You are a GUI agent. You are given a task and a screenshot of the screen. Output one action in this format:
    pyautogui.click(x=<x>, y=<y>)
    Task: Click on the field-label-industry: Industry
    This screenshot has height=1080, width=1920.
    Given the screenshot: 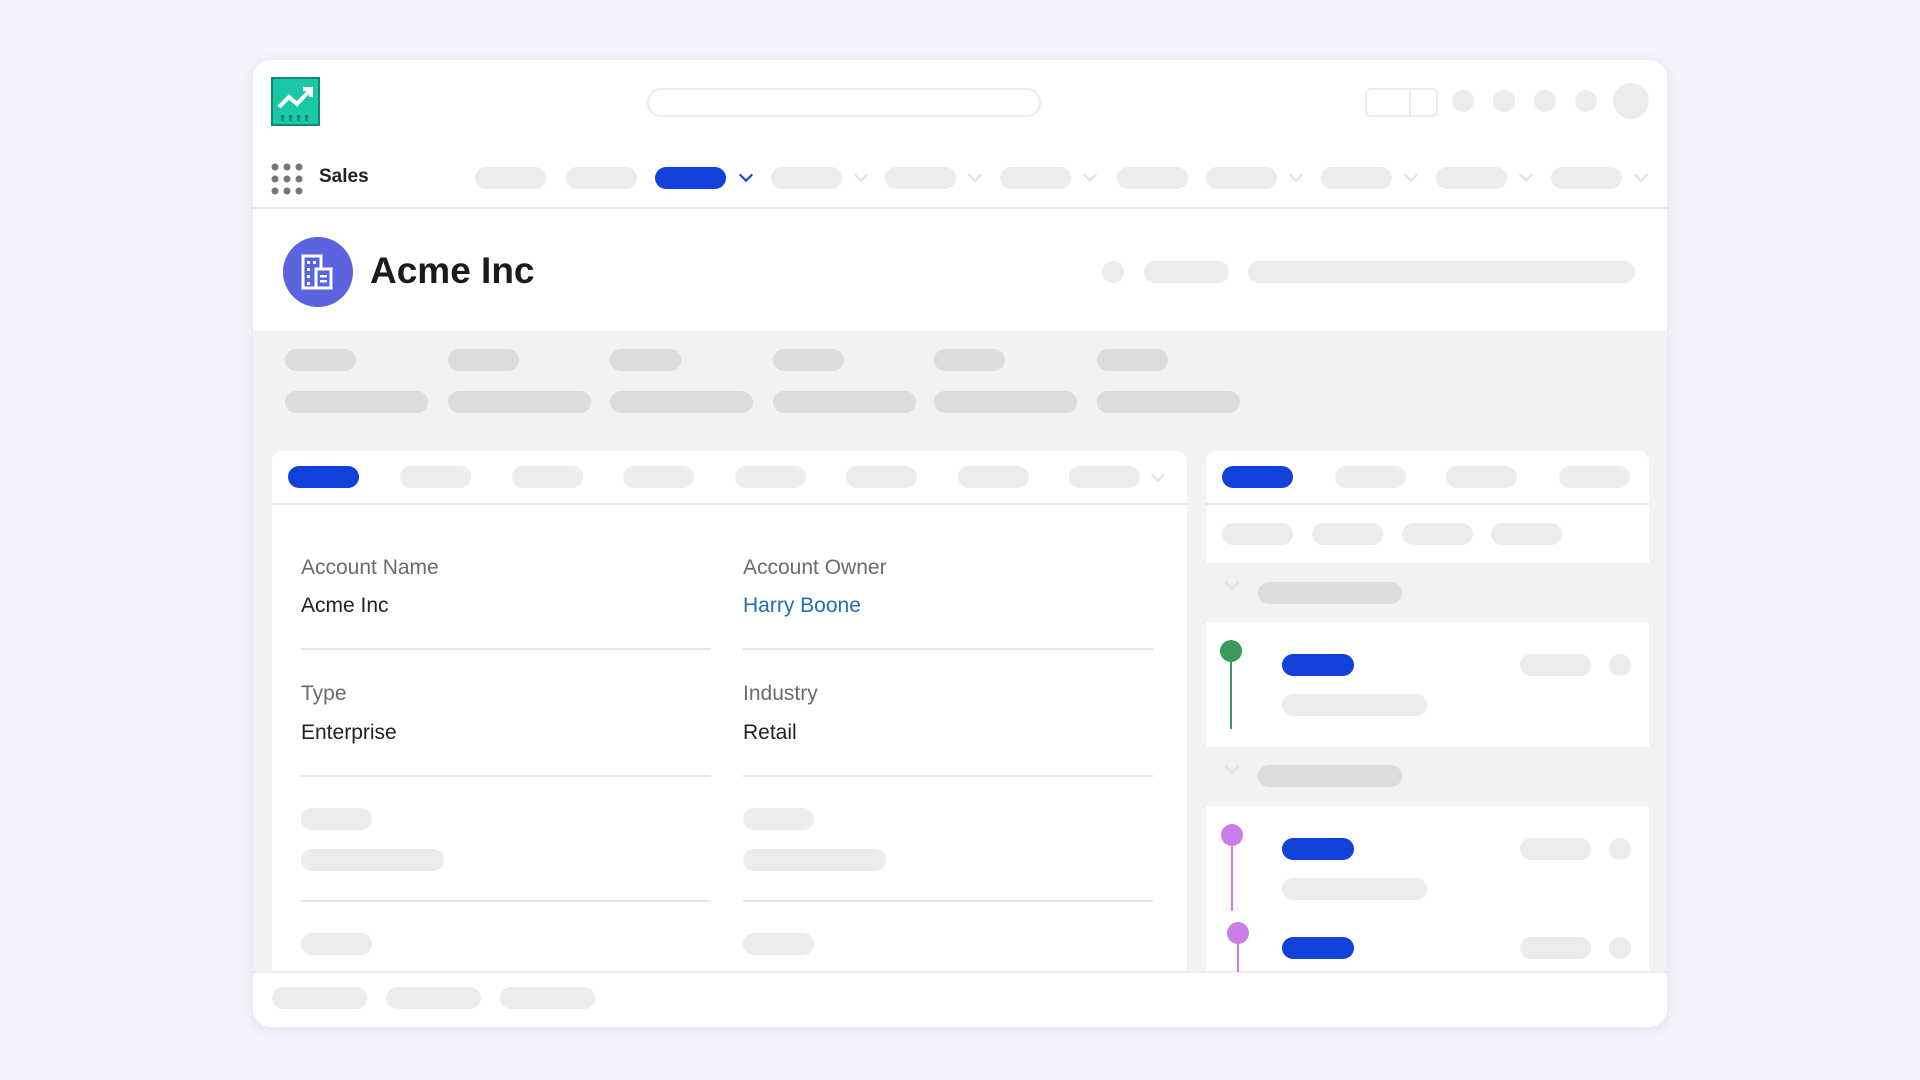 What is the action you would take?
    pyautogui.click(x=780, y=693)
    